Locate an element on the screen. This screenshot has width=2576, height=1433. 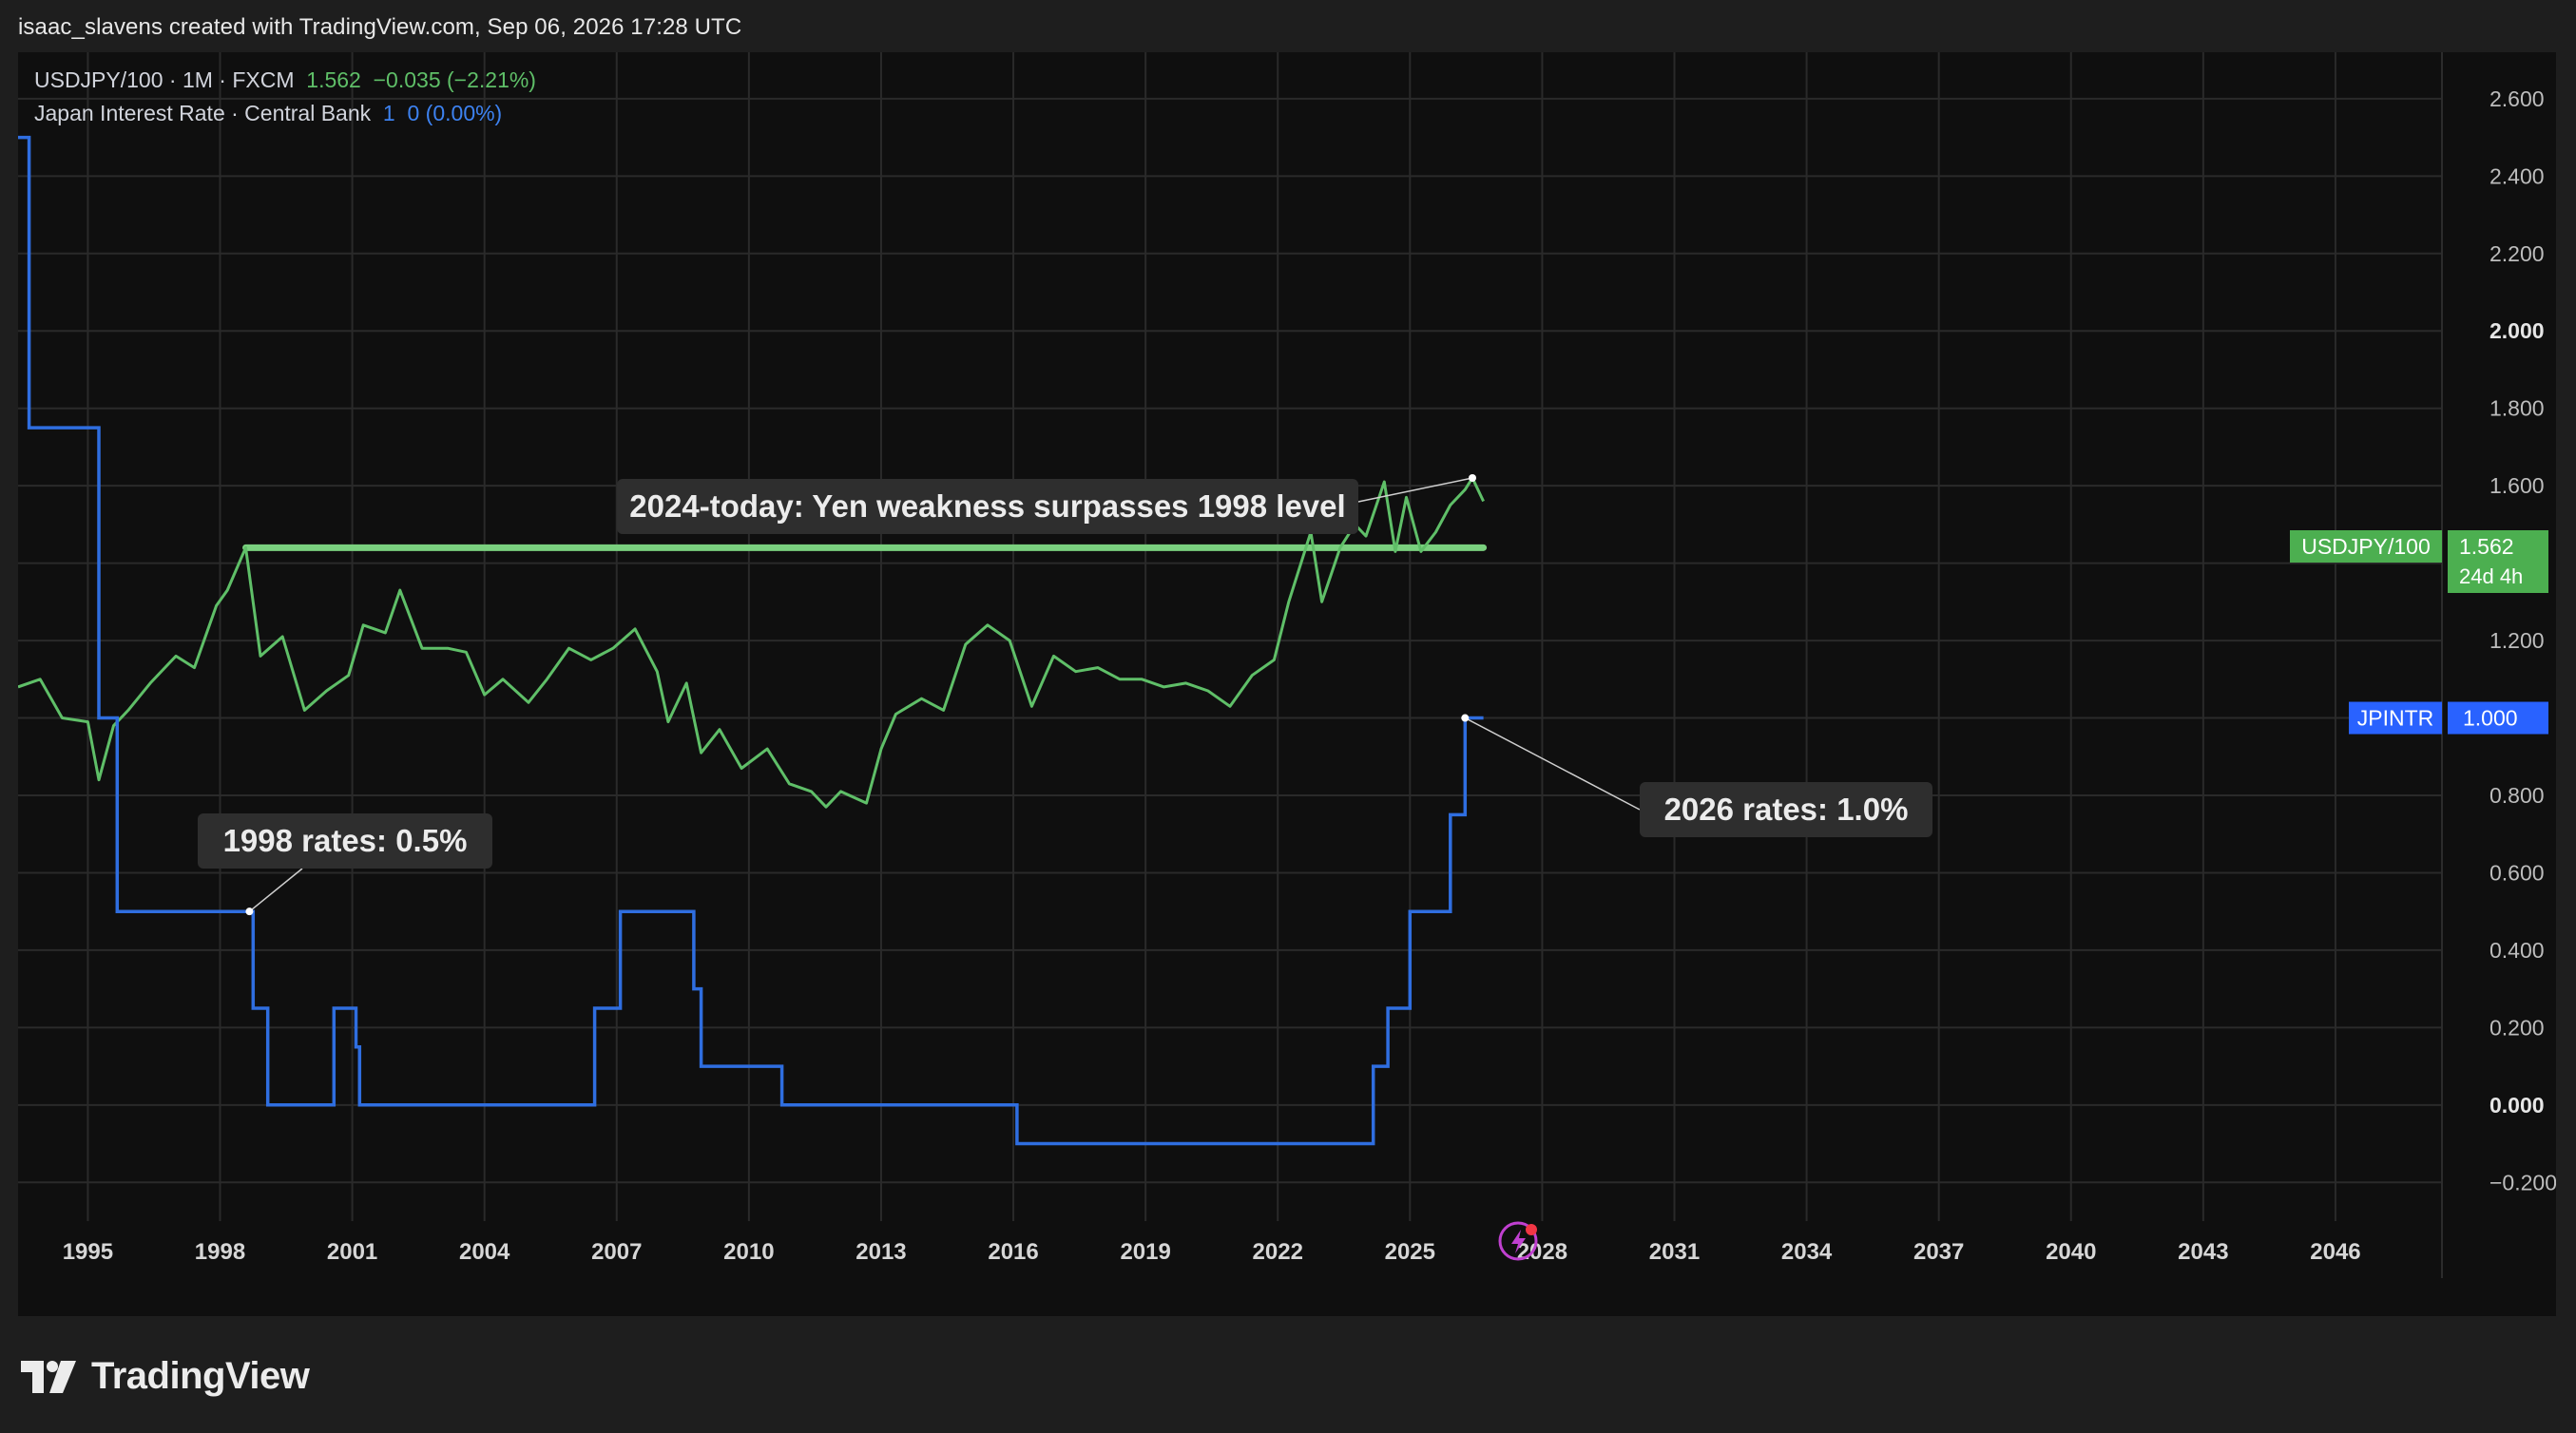
x-tick-label: 2043 is located at coordinates (2203, 1252).